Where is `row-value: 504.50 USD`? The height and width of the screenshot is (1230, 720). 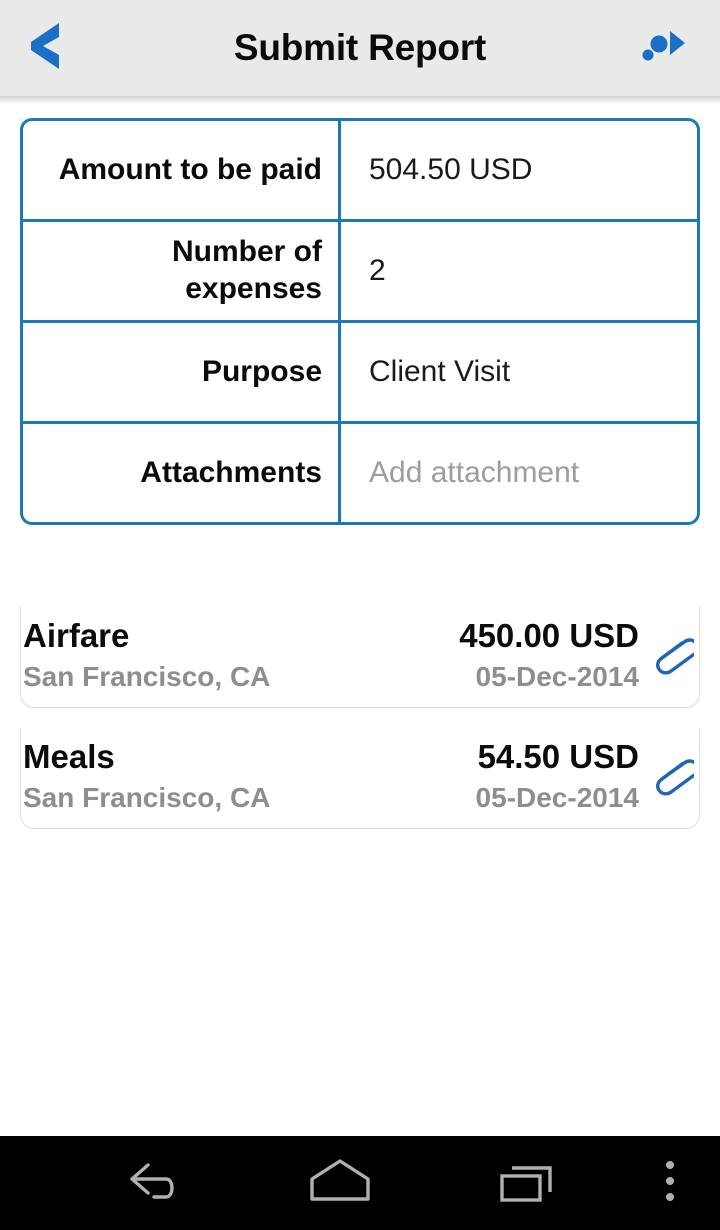 row-value: 504.50 USD is located at coordinates (451, 169).